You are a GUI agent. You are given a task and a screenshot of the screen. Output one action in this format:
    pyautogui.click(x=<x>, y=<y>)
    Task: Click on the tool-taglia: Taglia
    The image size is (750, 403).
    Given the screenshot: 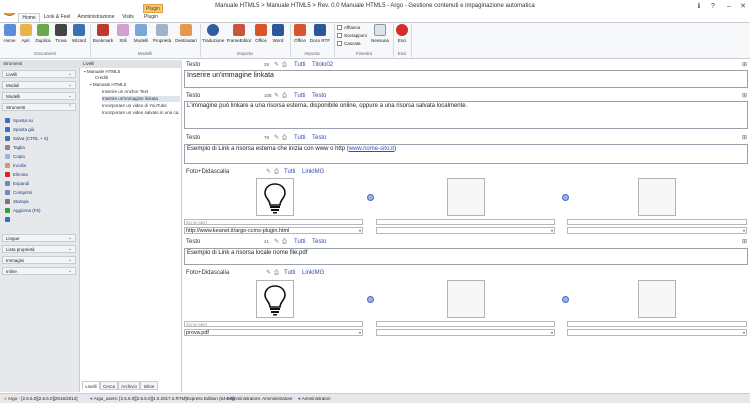 What is the action you would take?
    pyautogui.click(x=15, y=147)
    